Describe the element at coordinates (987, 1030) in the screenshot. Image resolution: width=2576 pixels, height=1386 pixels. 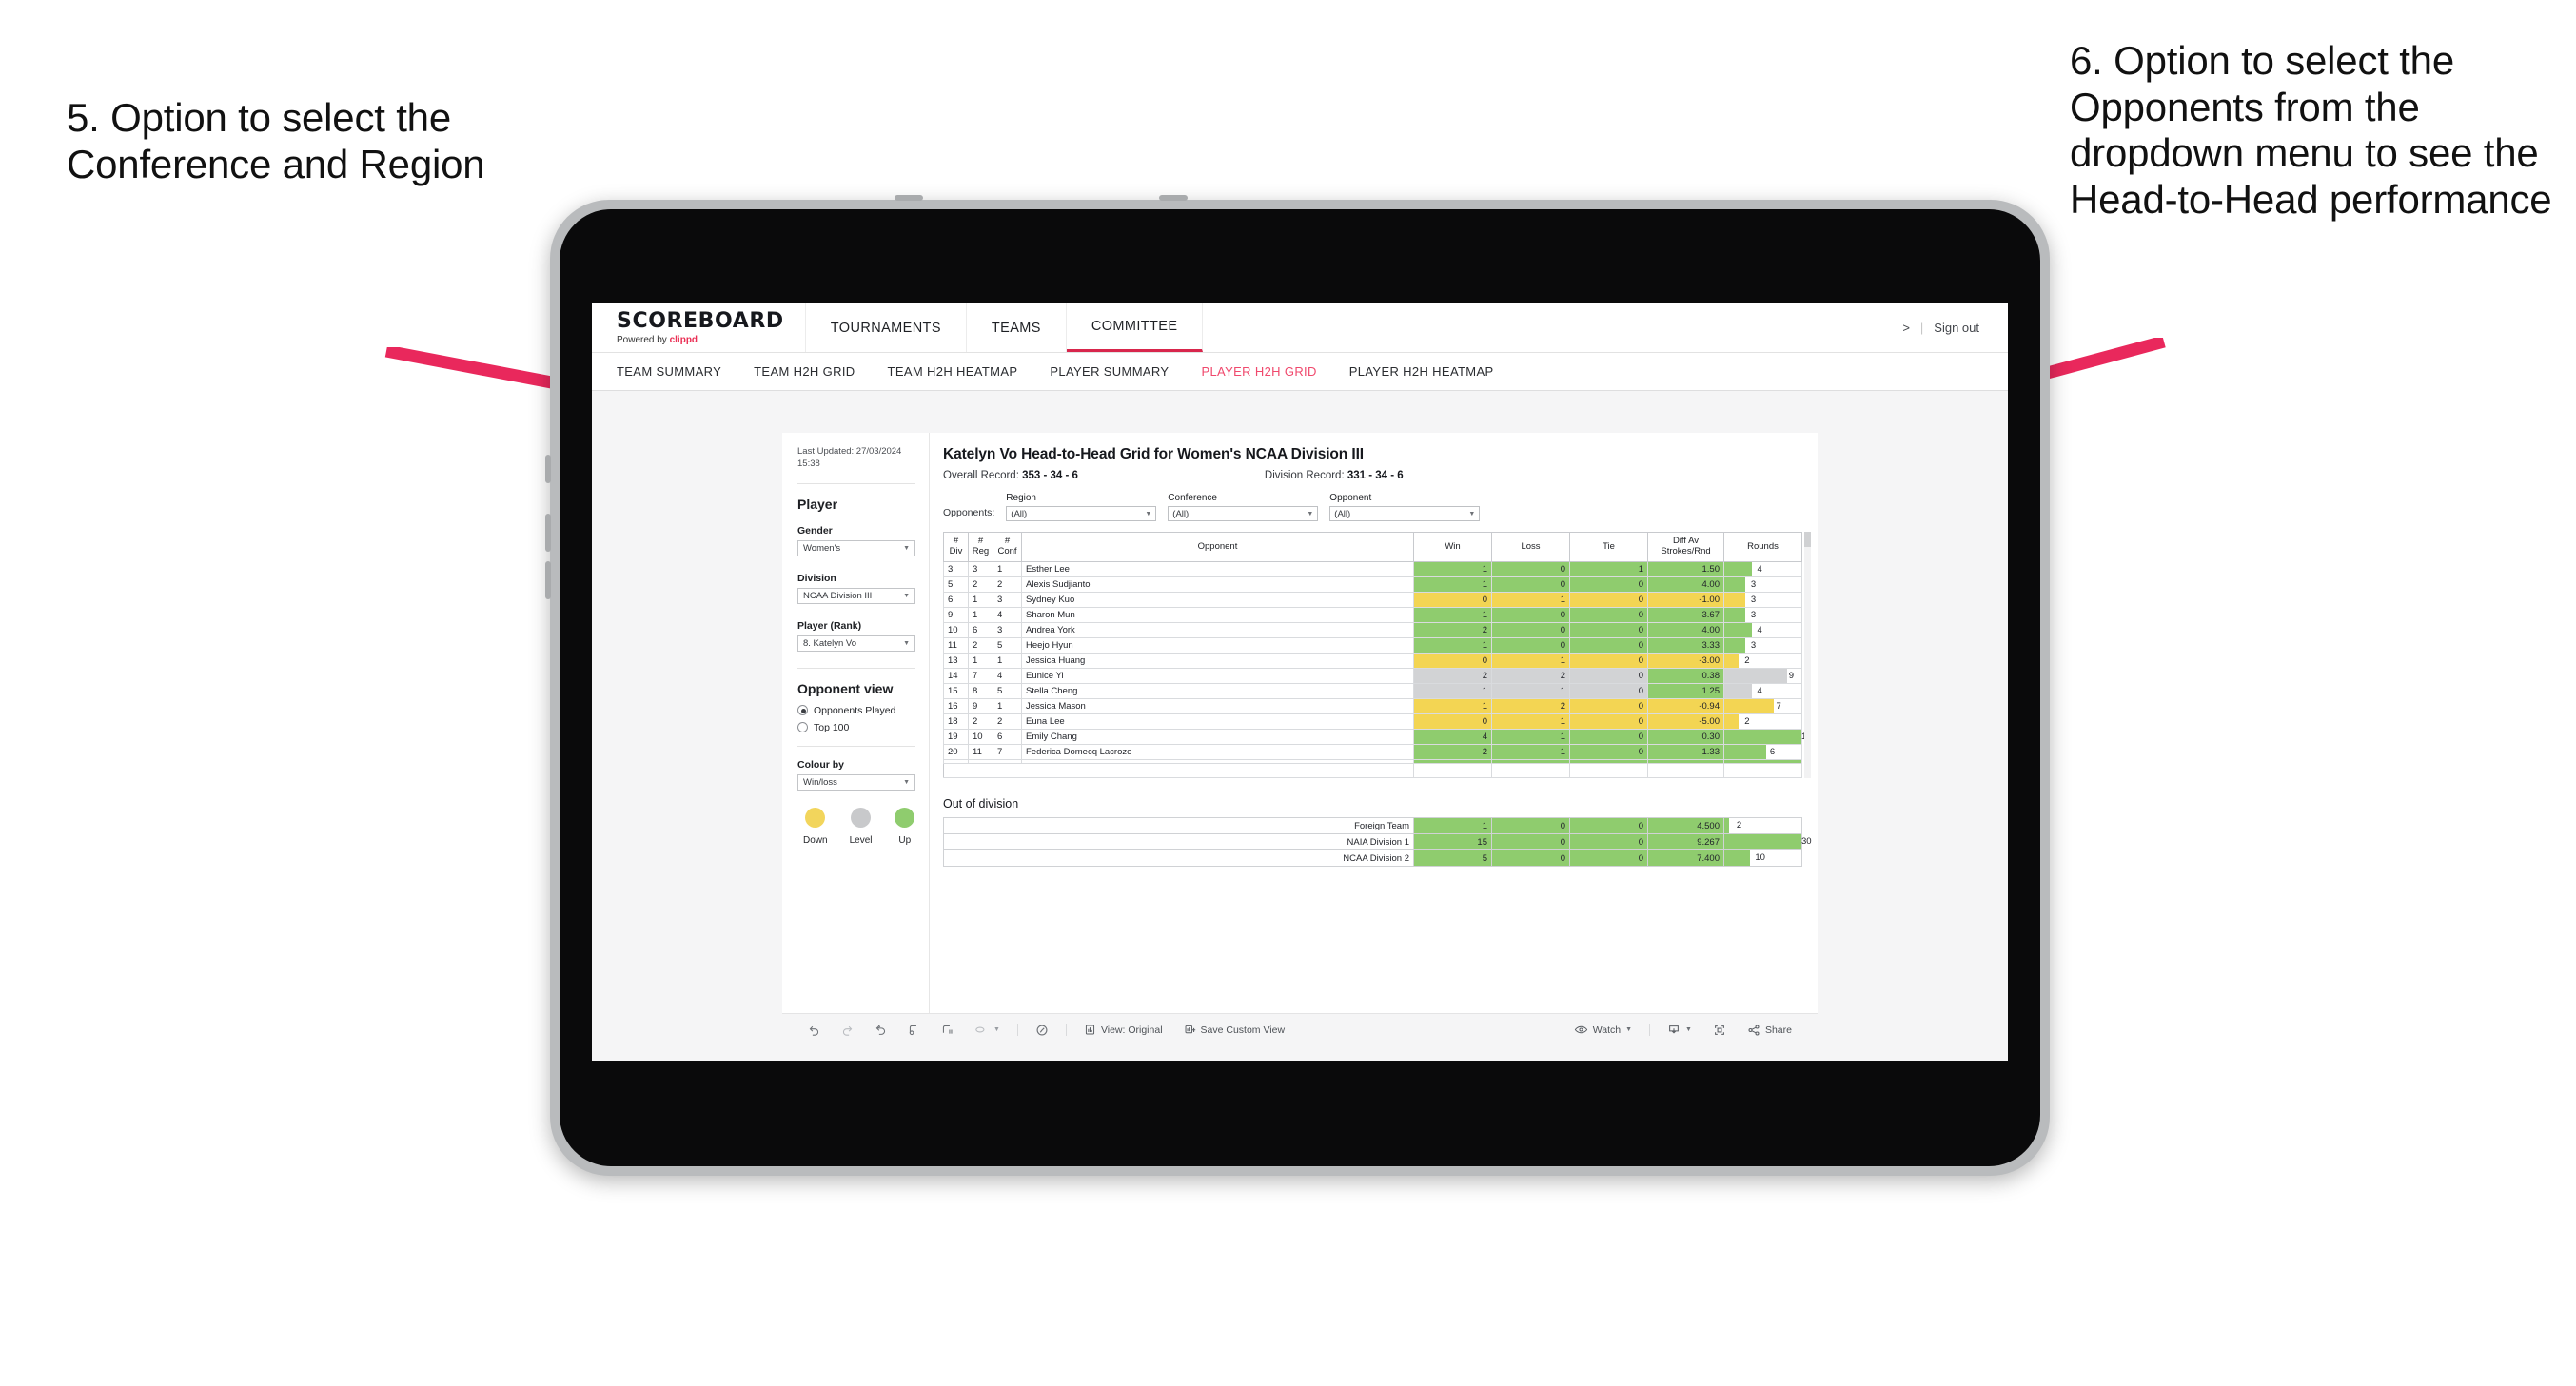
I see `highlight-button: ▼` at that location.